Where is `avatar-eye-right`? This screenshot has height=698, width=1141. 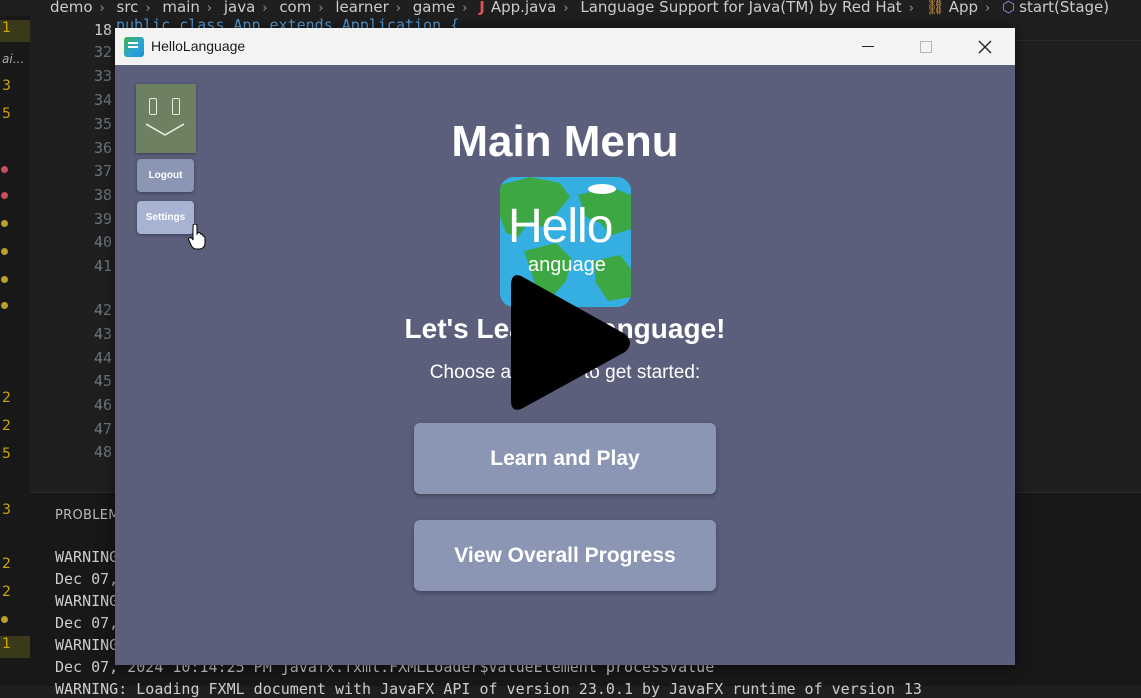 avatar-eye-right is located at coordinates (176, 106).